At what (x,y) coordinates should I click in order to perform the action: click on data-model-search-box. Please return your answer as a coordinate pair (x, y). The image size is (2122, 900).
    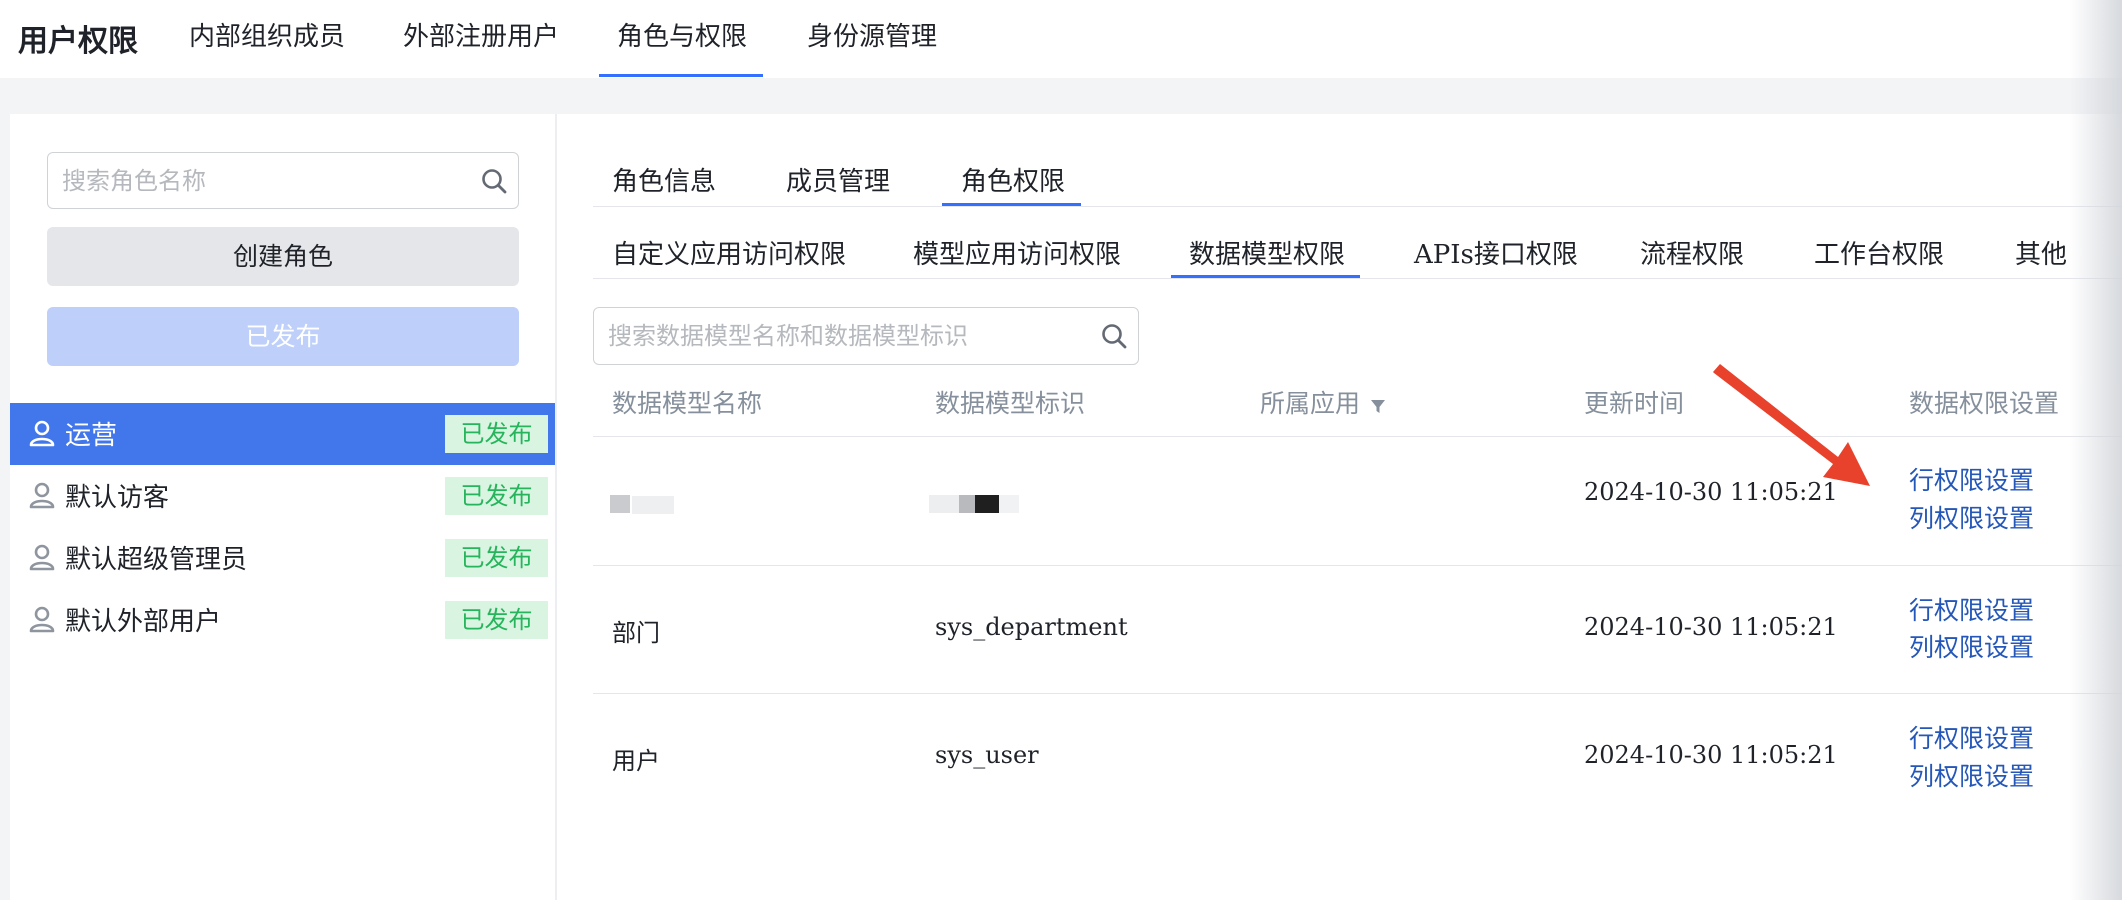
    Looking at the image, I should click on (866, 336).